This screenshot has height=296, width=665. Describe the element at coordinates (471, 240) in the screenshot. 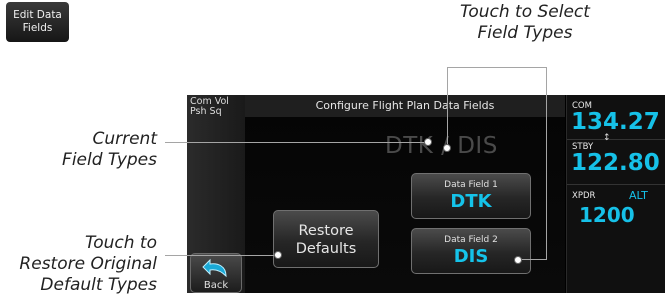

I see `data-field-2-label: Data Field 2` at that location.